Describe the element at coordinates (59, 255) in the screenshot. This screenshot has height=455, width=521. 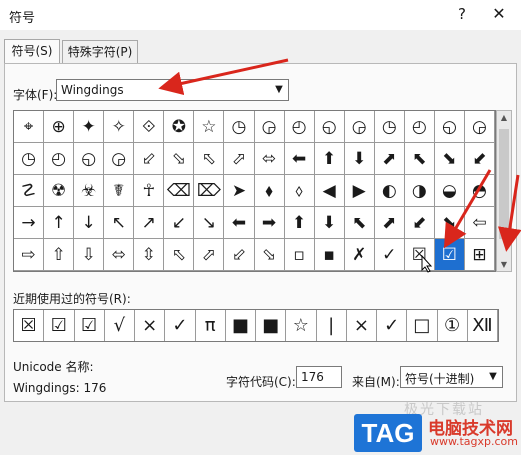
I see `symbol-cell: ⇧` at that location.